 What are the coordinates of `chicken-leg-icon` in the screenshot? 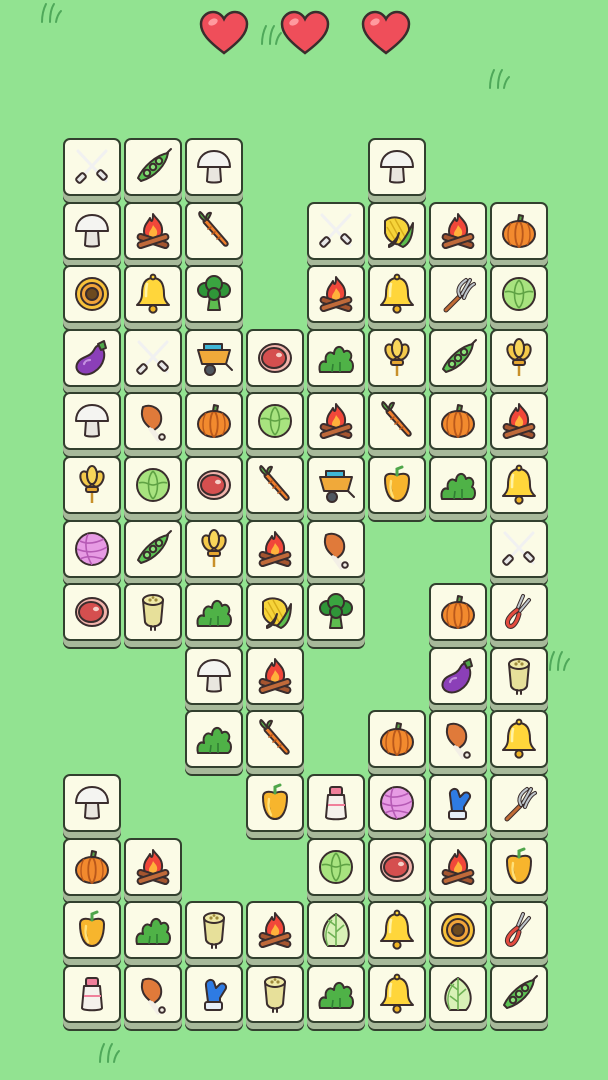 It's located at (336, 549).